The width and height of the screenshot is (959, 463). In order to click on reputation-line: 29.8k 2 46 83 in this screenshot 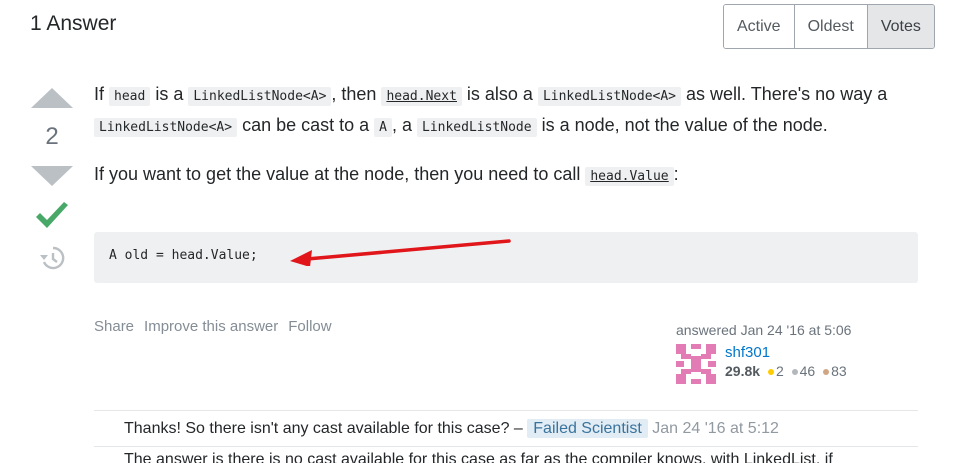, I will do `click(786, 371)`.